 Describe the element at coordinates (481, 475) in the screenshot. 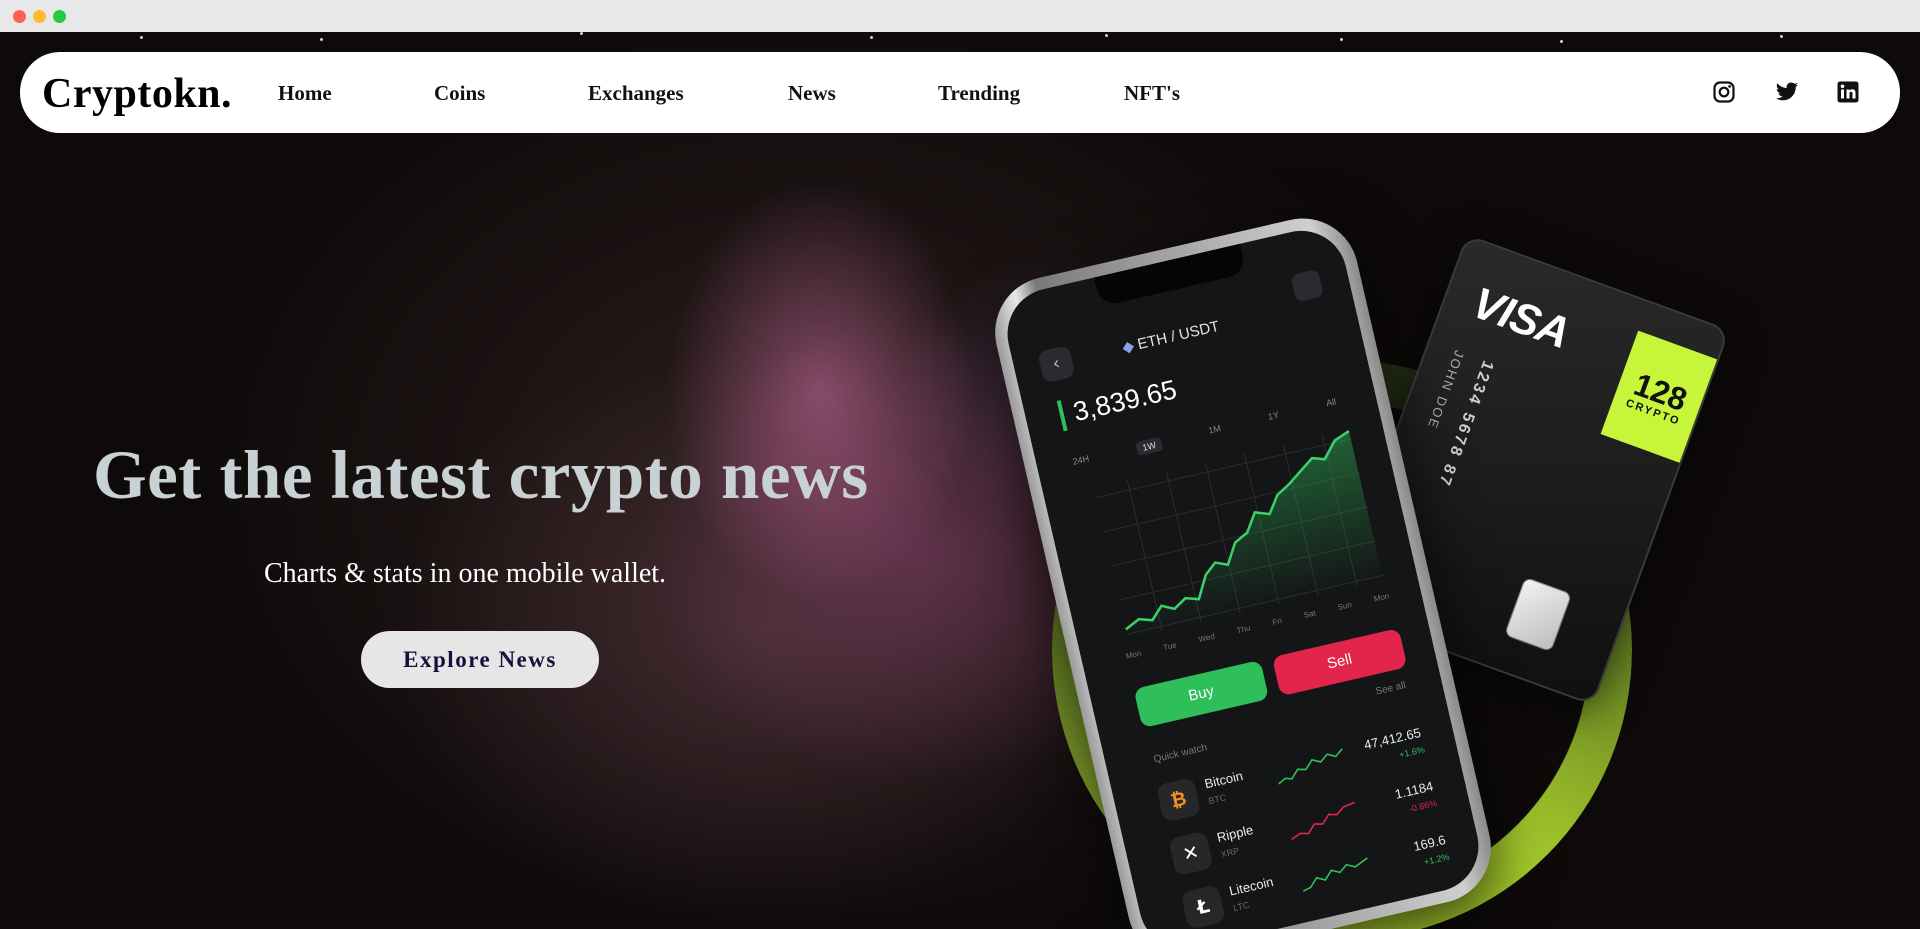

I see `hero-headline: Get the latest crypto news` at that location.